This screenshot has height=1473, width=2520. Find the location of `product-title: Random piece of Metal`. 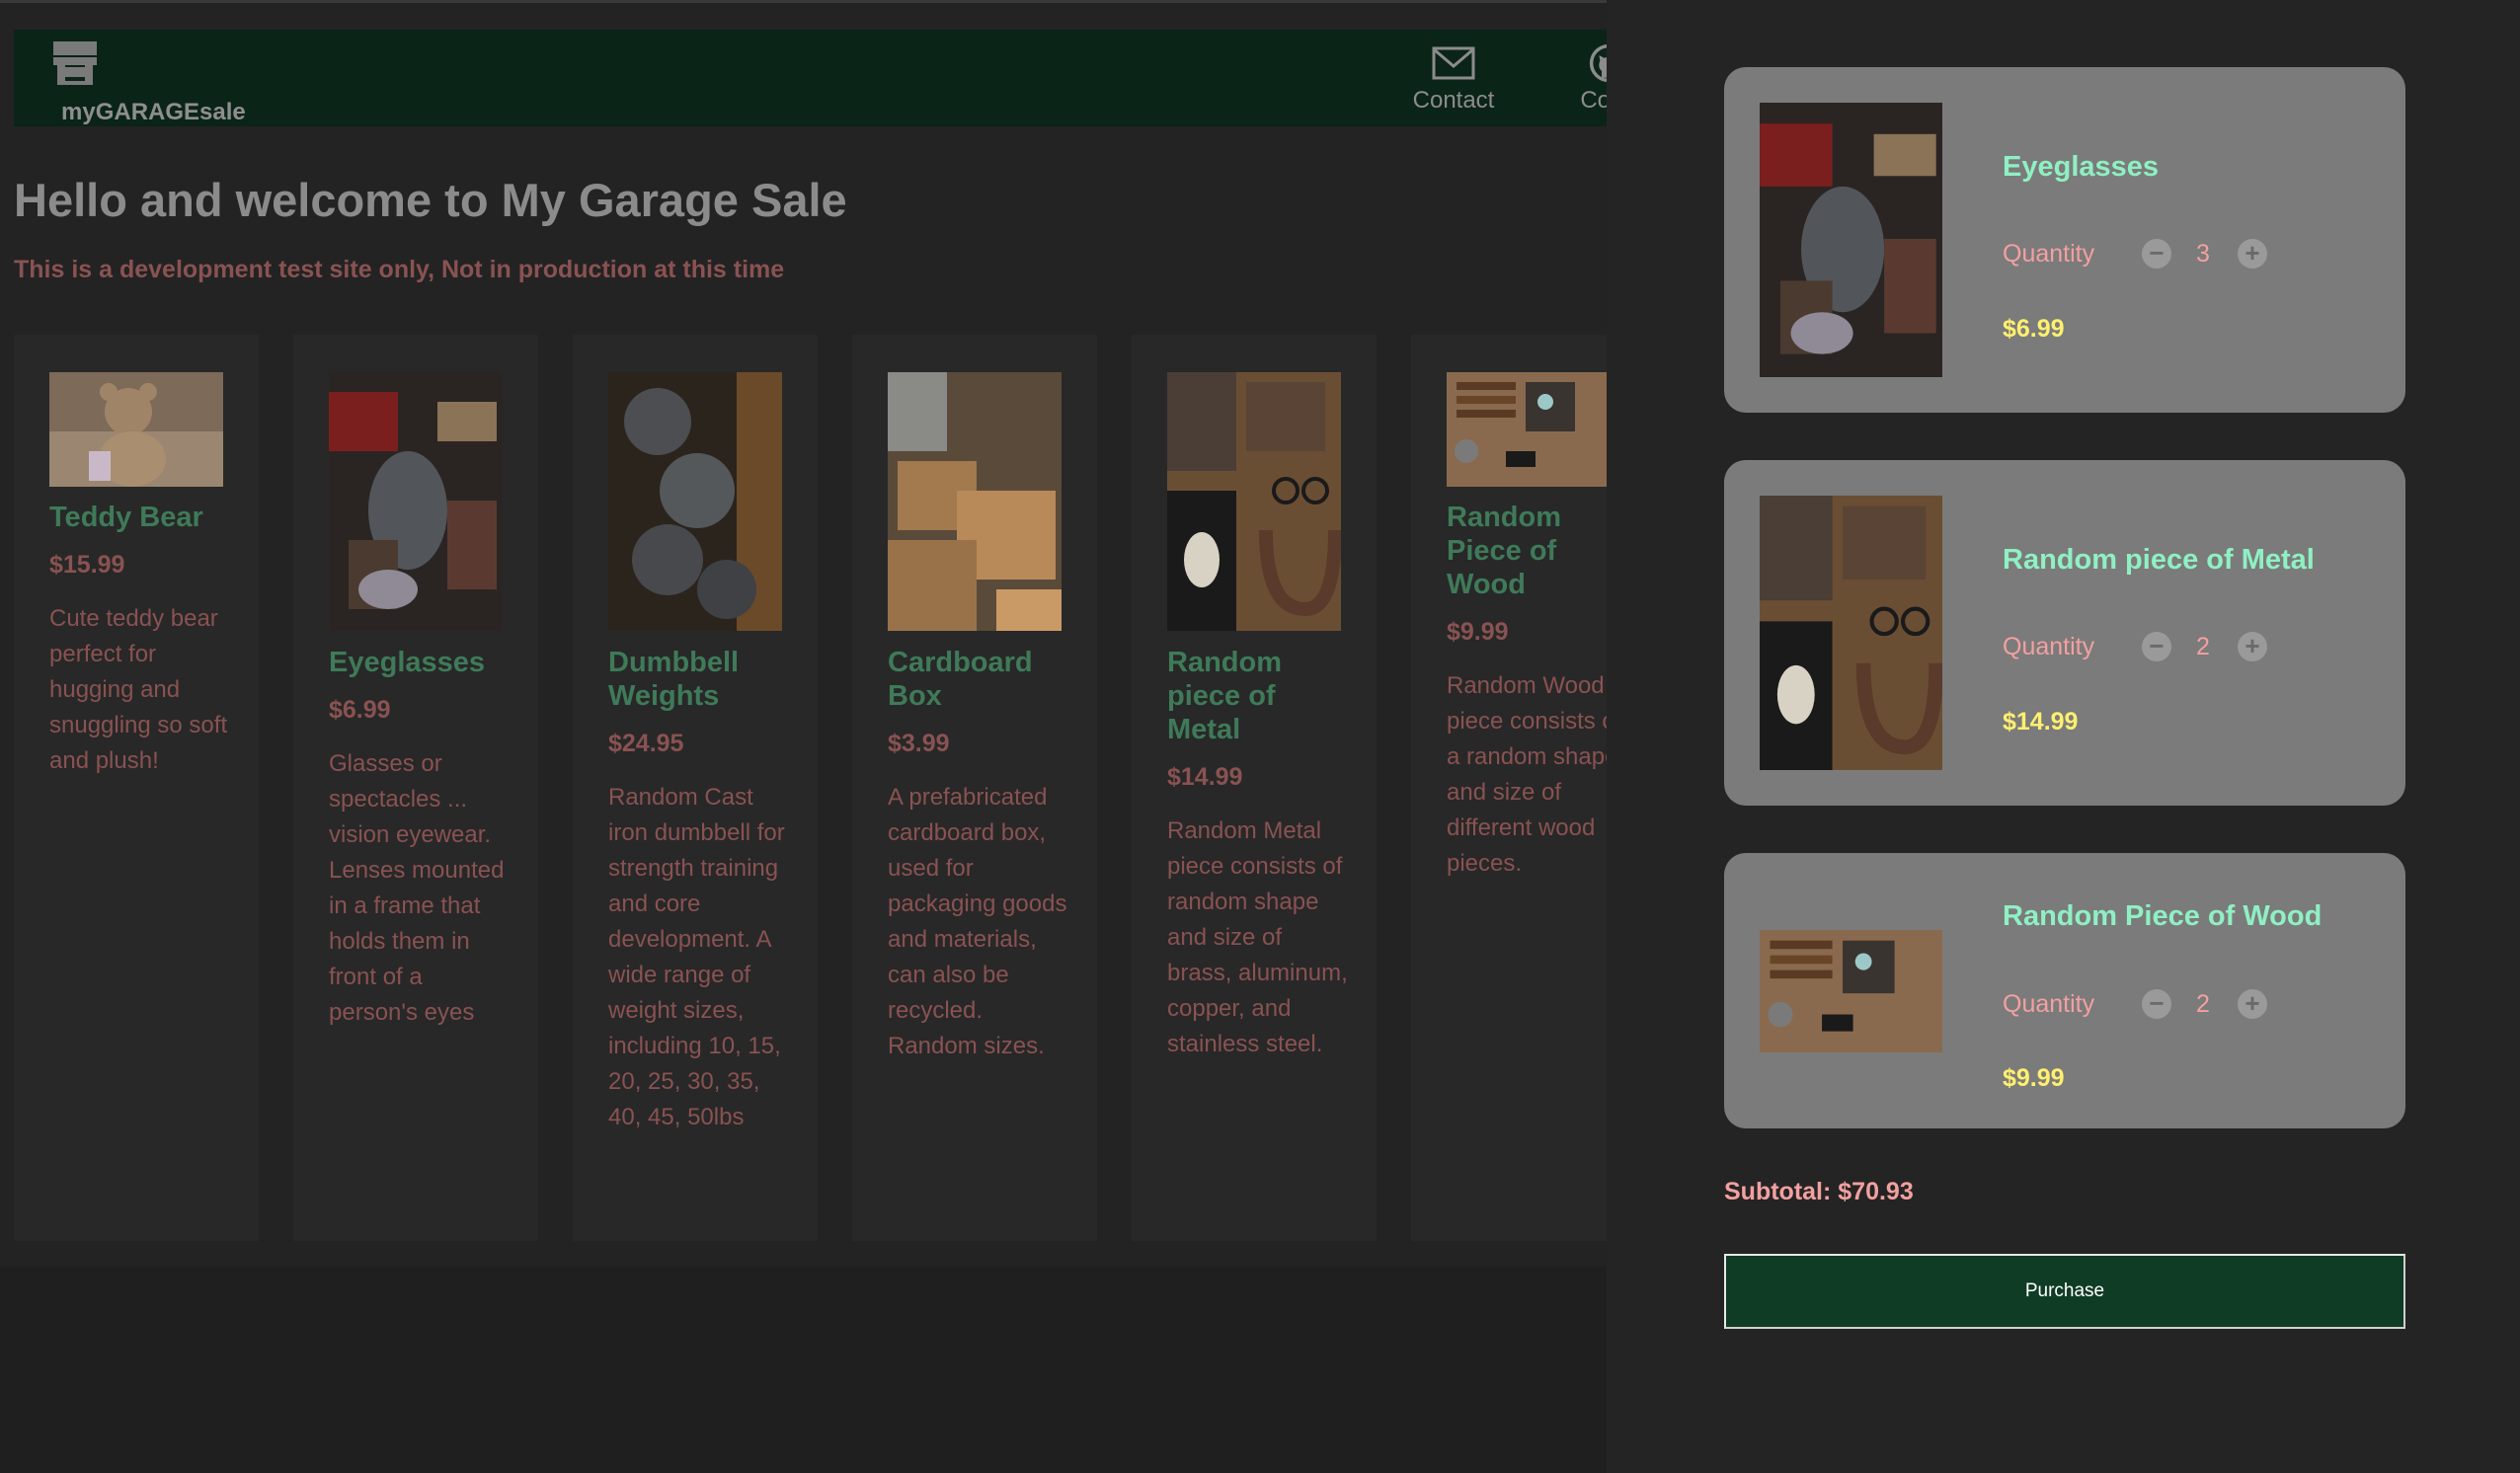

product-title: Random piece of Metal is located at coordinates (1224, 696).